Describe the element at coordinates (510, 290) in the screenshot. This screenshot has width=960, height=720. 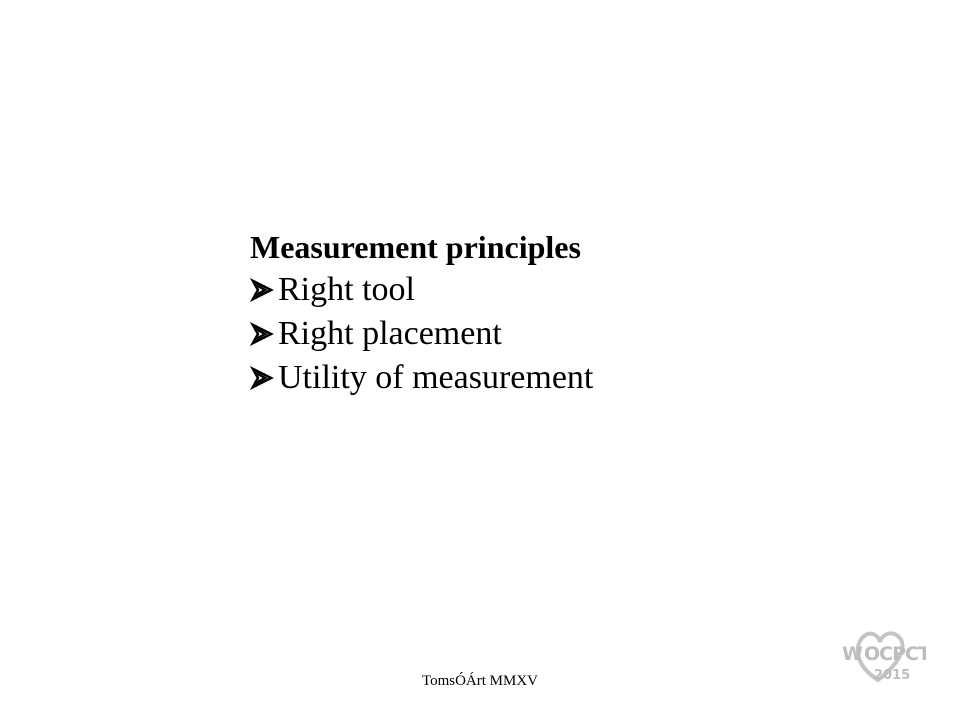
I see `bullet-item: Right tool` at that location.